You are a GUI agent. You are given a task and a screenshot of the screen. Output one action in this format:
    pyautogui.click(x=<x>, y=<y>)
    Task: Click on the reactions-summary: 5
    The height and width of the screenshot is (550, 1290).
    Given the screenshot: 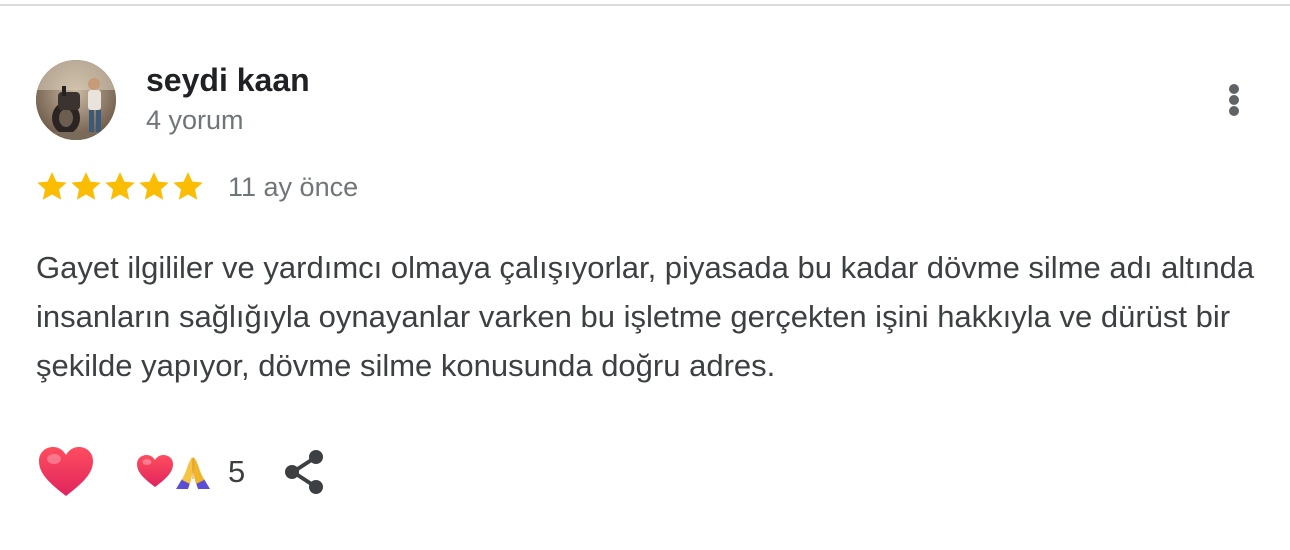 What is the action you would take?
    pyautogui.click(x=190, y=472)
    